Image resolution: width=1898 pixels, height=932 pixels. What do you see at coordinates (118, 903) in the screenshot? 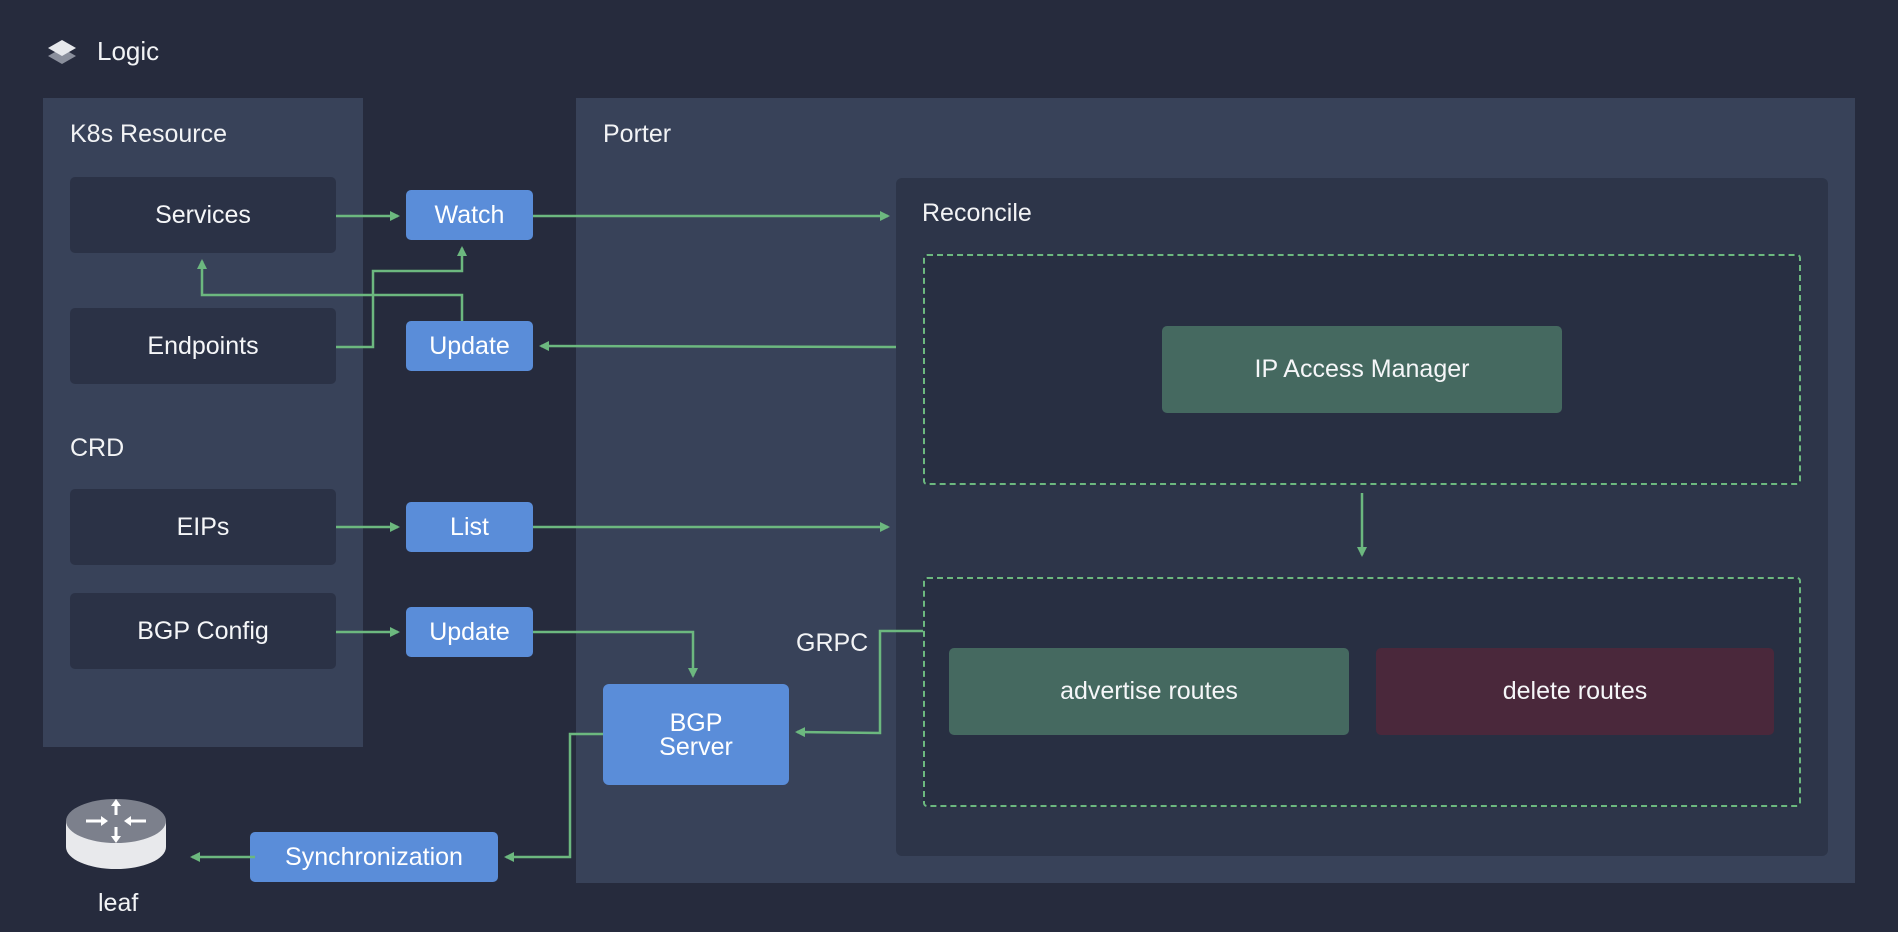
I see `leaf-label: leaf` at bounding box center [118, 903].